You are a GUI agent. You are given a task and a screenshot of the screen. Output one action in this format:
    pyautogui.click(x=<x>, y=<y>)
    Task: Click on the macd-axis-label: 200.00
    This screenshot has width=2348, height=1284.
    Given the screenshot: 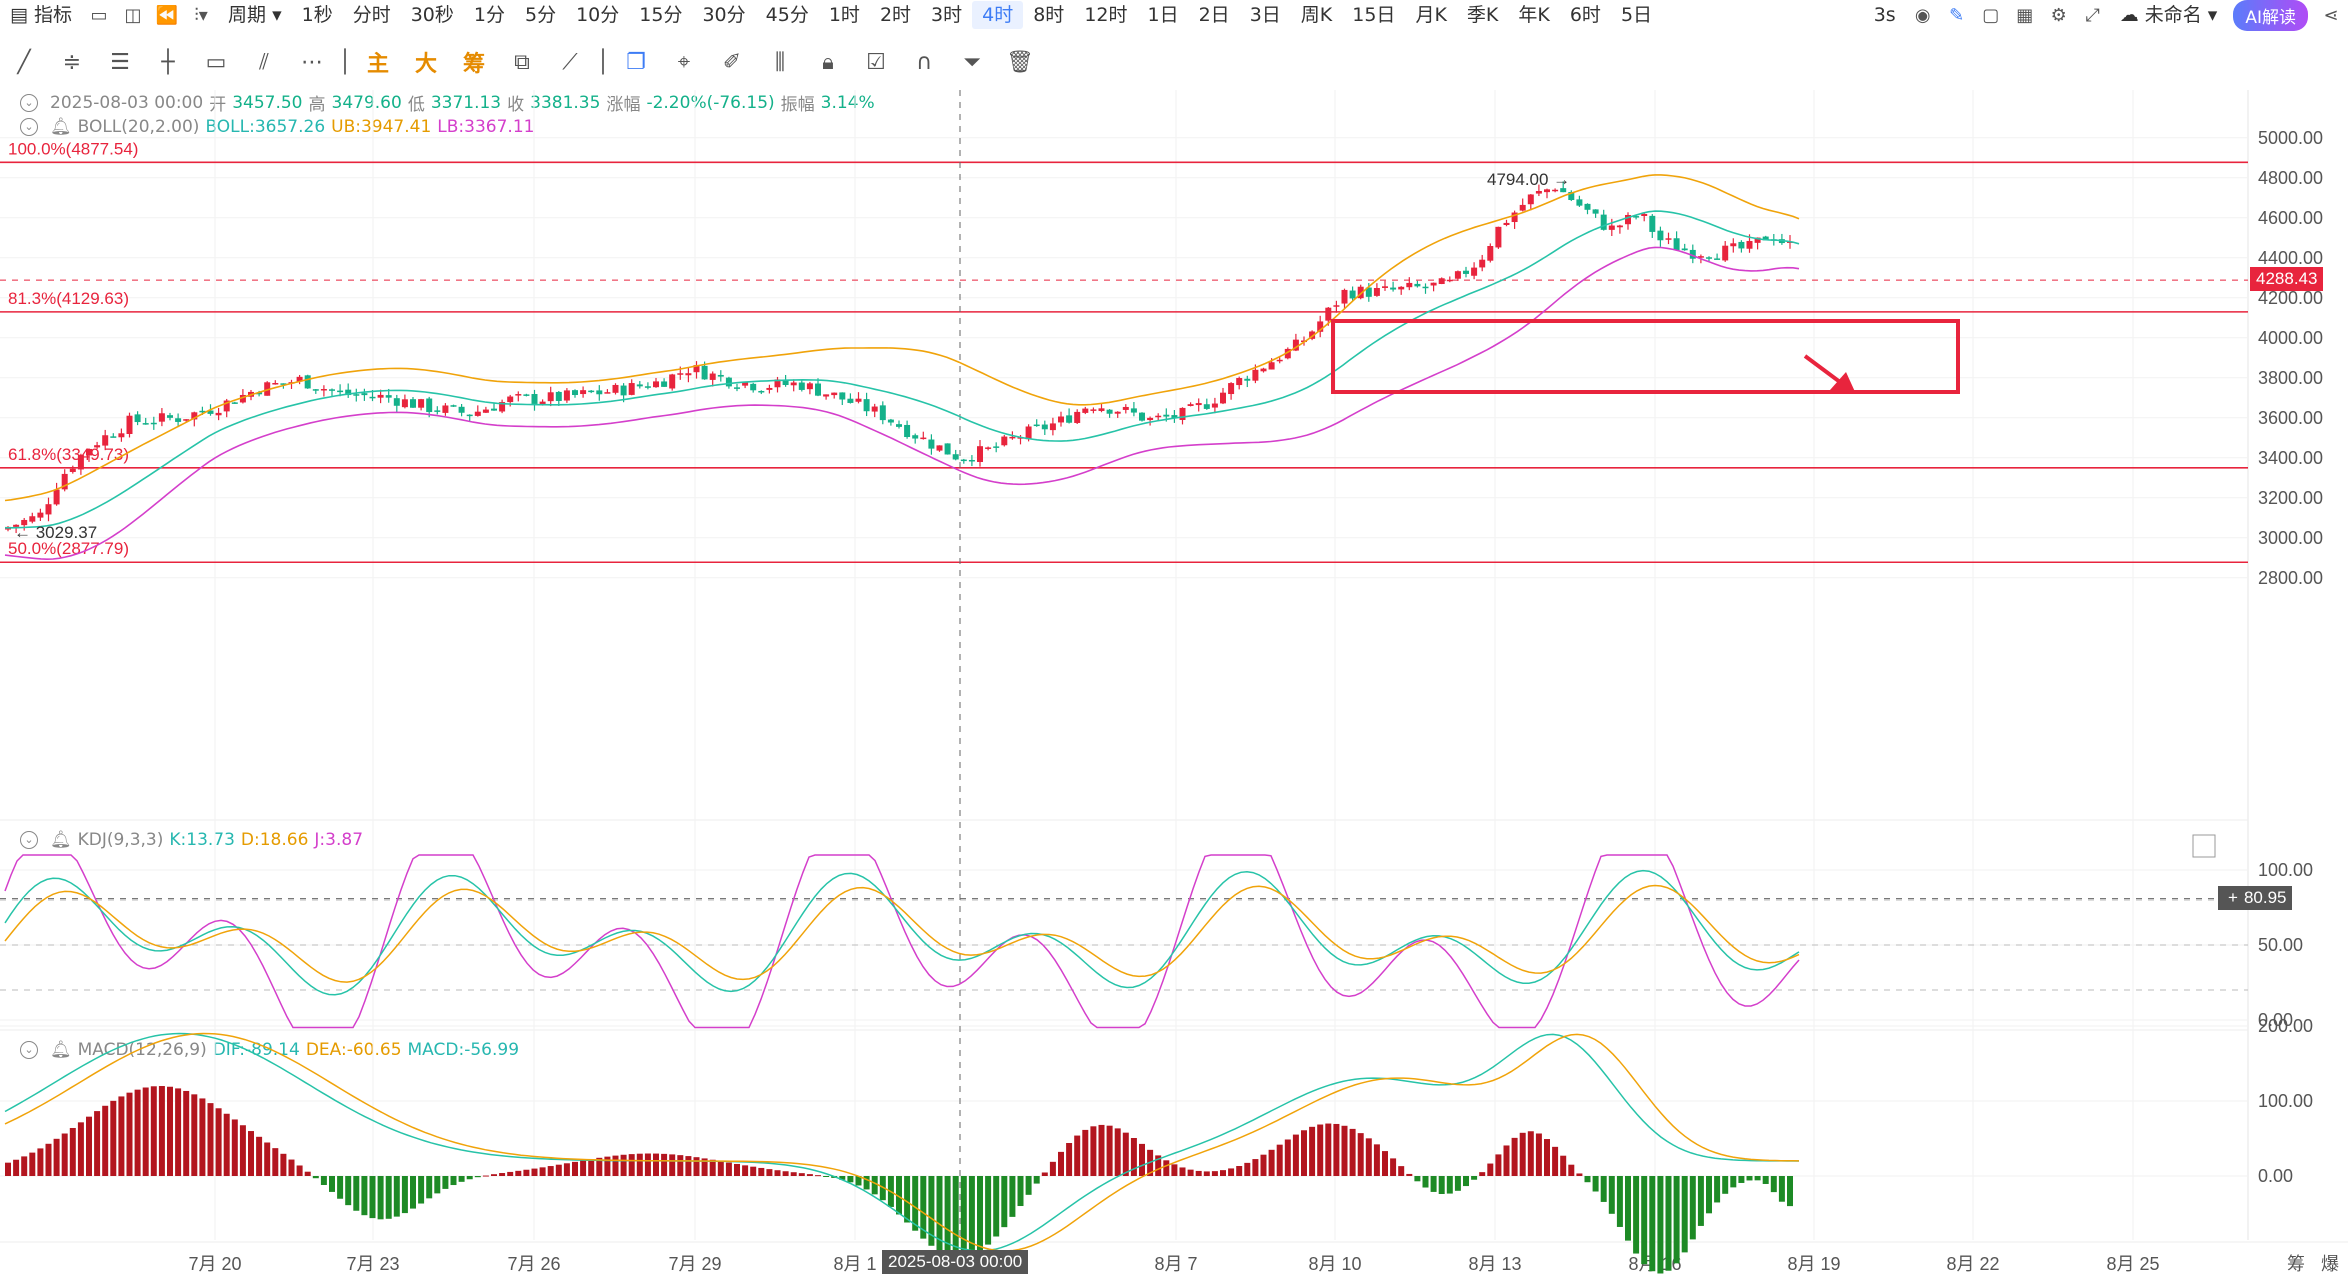 What is the action you would take?
    pyautogui.click(x=2285, y=1026)
    